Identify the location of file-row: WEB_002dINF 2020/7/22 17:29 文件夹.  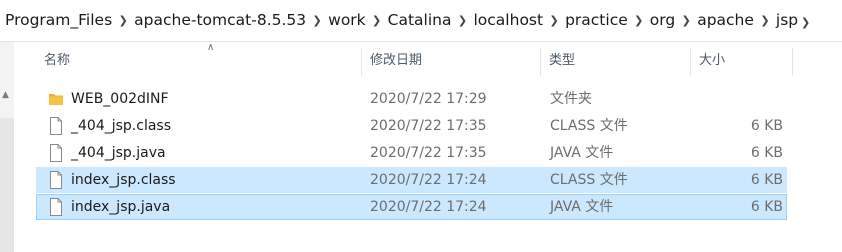
(411, 99).